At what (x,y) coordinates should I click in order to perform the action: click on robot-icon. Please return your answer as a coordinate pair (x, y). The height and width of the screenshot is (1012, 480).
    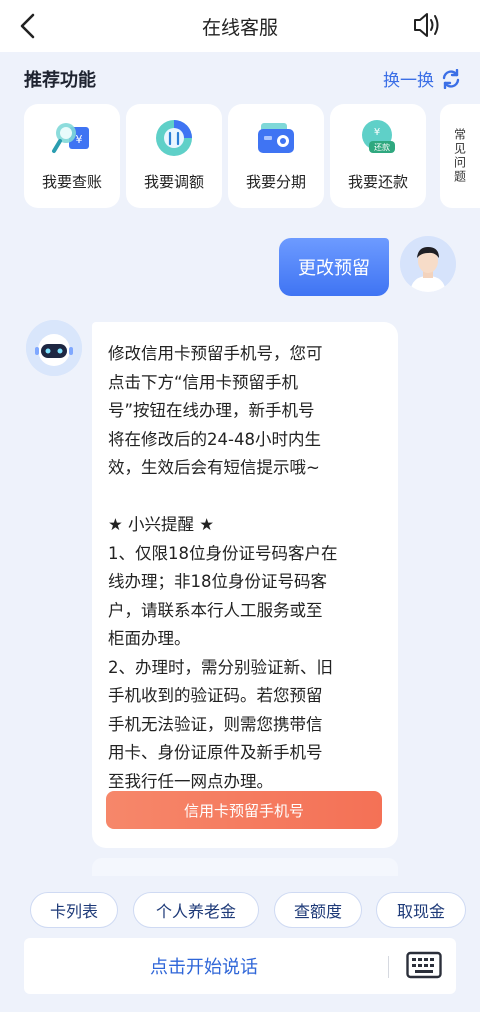
    Looking at the image, I should click on (54, 348).